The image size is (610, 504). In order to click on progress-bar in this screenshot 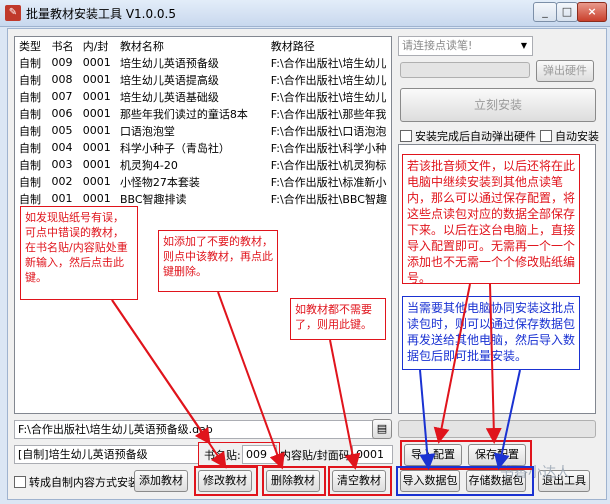, I will do `click(465, 70)`.